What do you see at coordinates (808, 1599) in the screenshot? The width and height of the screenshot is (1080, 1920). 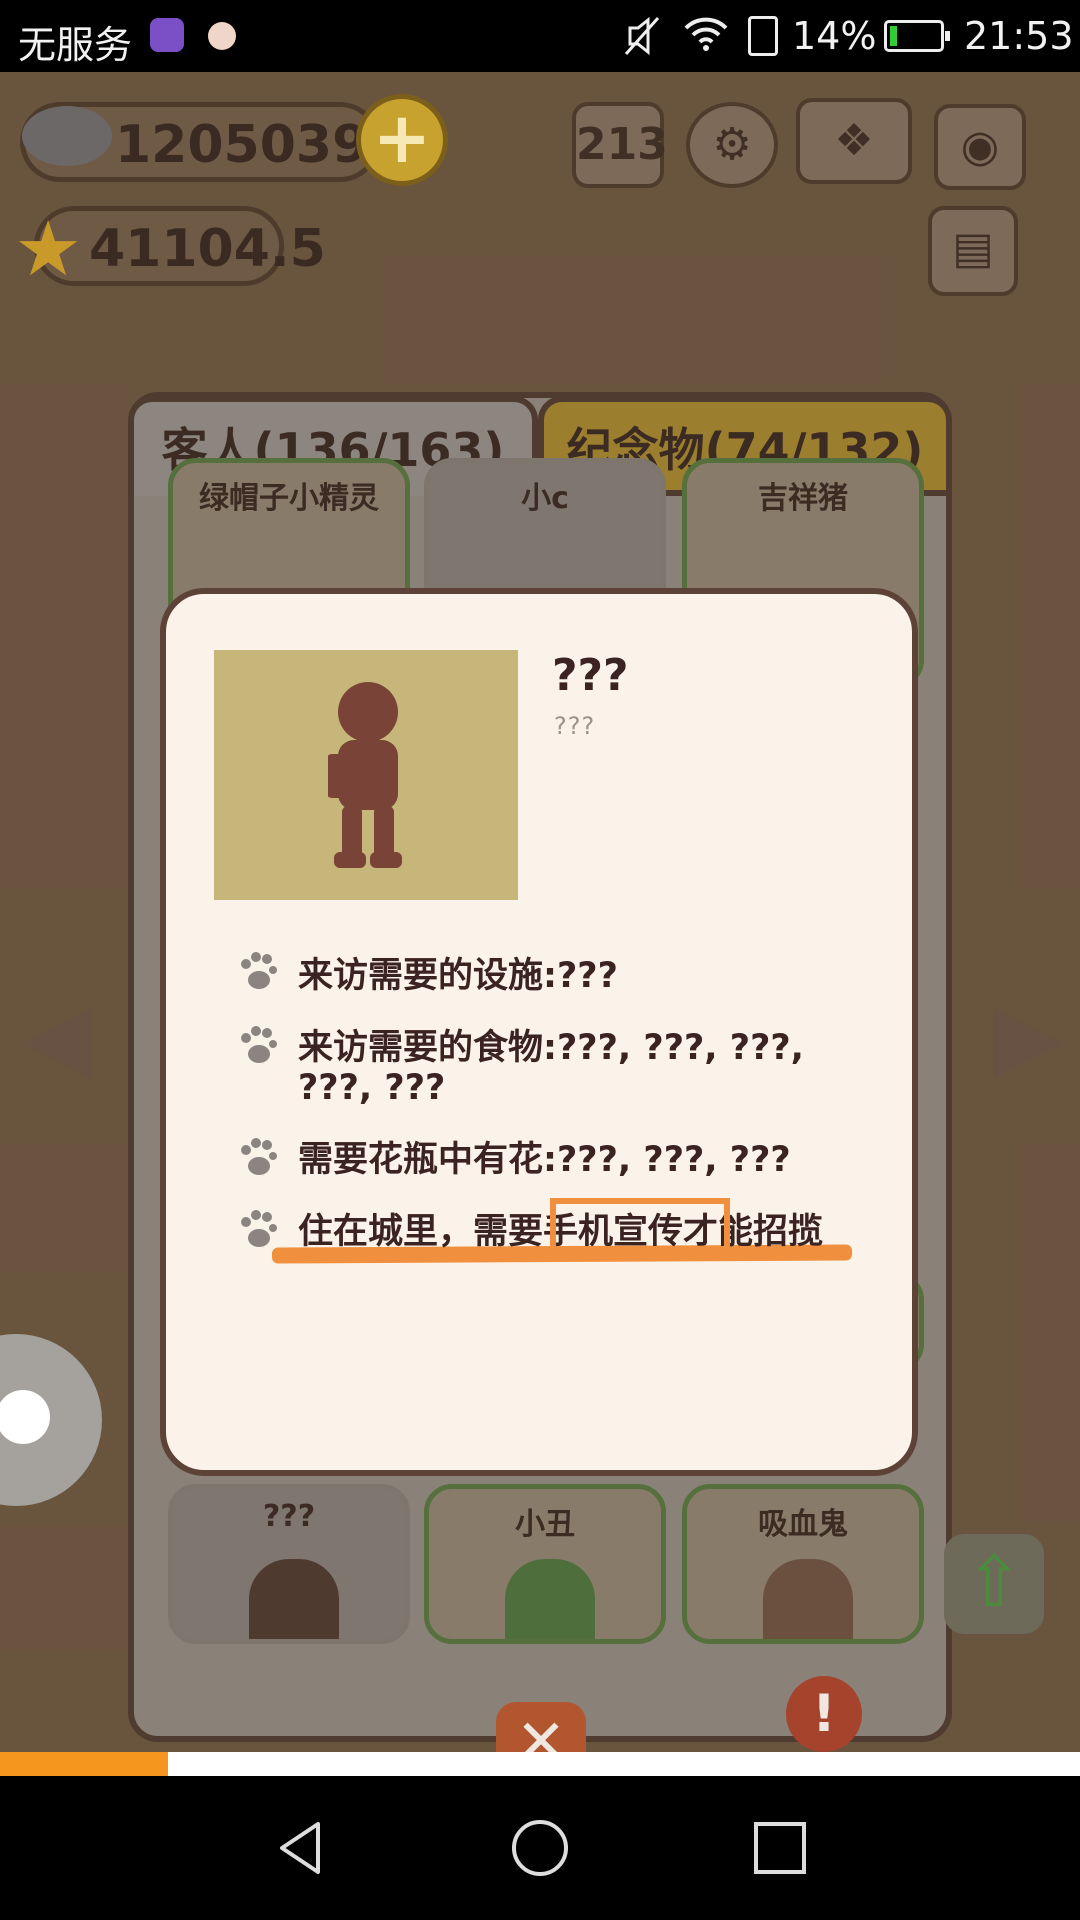 I see `vampire-figure` at bounding box center [808, 1599].